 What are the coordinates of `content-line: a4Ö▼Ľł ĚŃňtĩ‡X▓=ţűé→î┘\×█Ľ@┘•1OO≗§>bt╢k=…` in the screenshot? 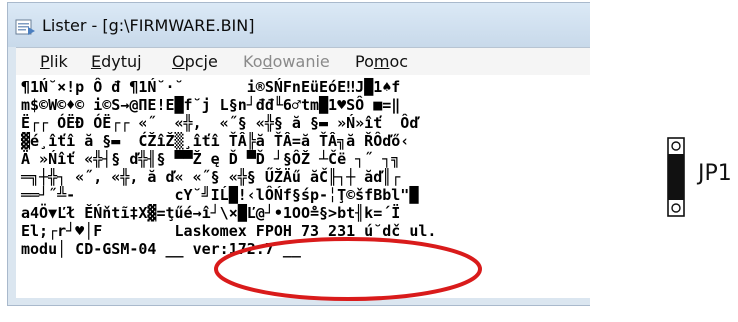 It's located at (211, 213).